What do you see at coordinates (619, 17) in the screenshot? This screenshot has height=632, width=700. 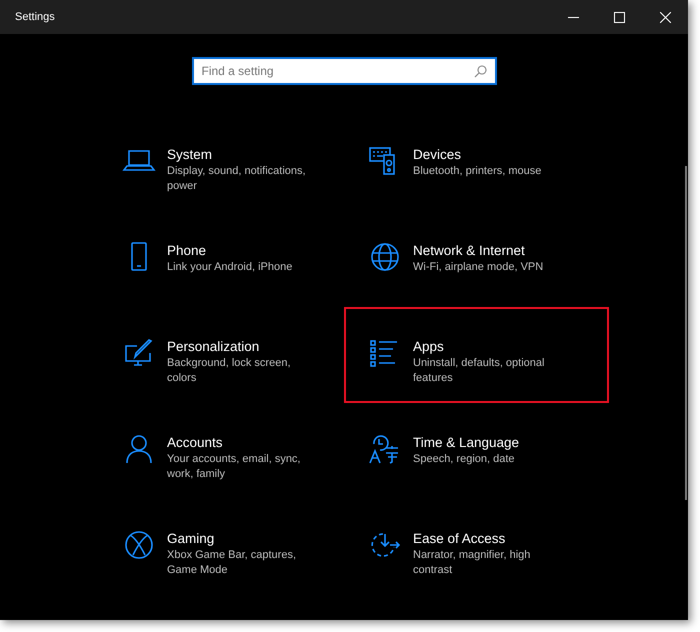 I see `maximize-icon` at bounding box center [619, 17].